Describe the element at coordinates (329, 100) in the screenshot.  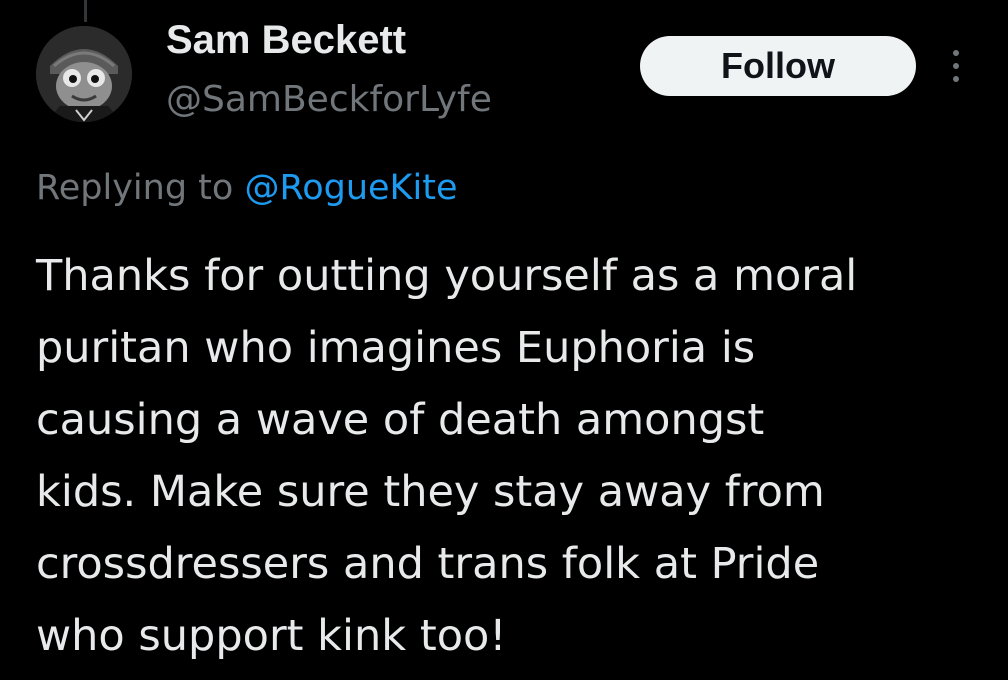
I see `author-handle: @SamBeckforLyfe` at that location.